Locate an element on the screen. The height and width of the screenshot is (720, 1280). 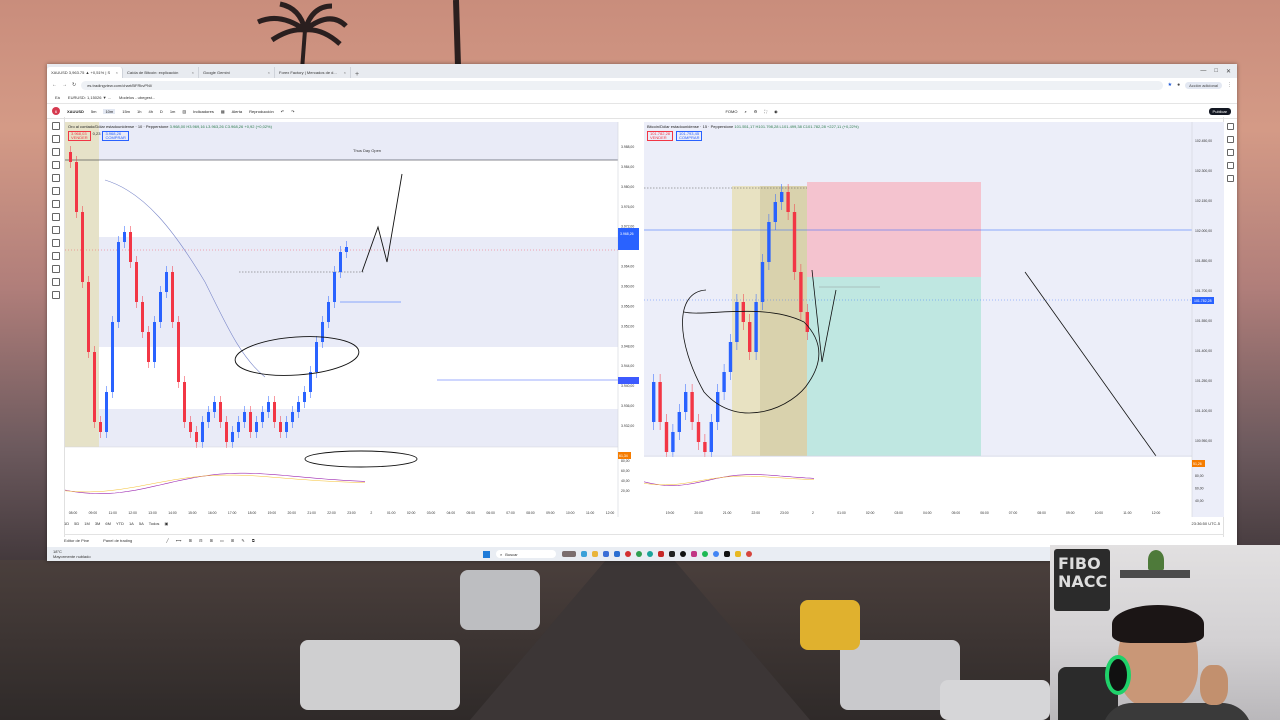
pinterest-icon is located at coordinates (628, 554).